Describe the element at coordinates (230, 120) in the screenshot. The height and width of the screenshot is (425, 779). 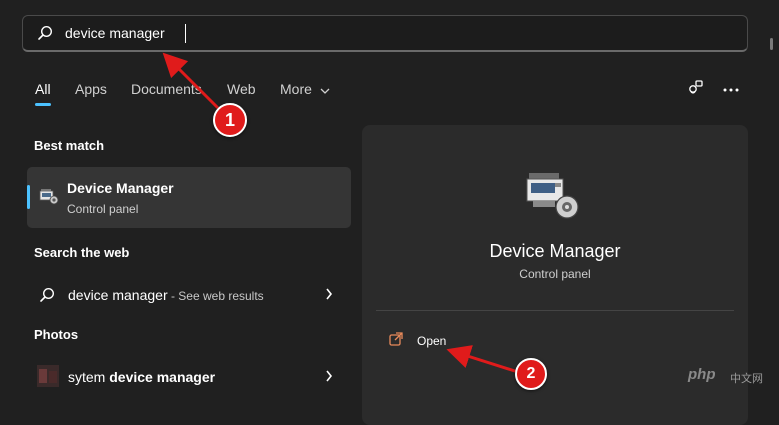
I see `annotation-badge-1: 1` at that location.